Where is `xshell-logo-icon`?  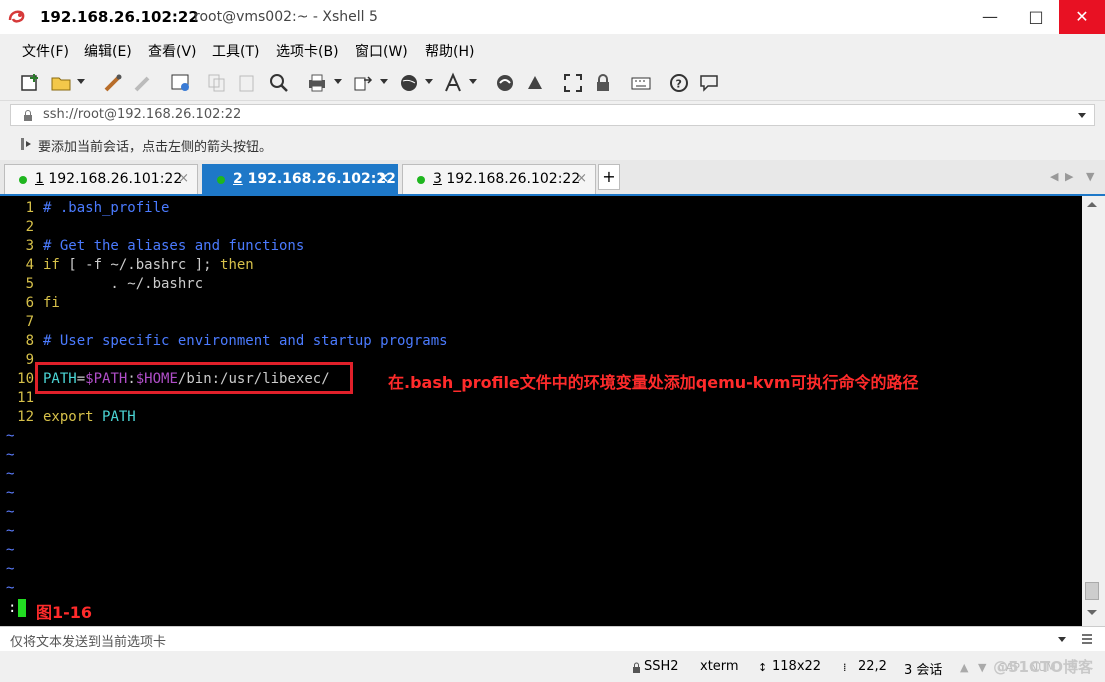 xshell-logo-icon is located at coordinates (16, 16).